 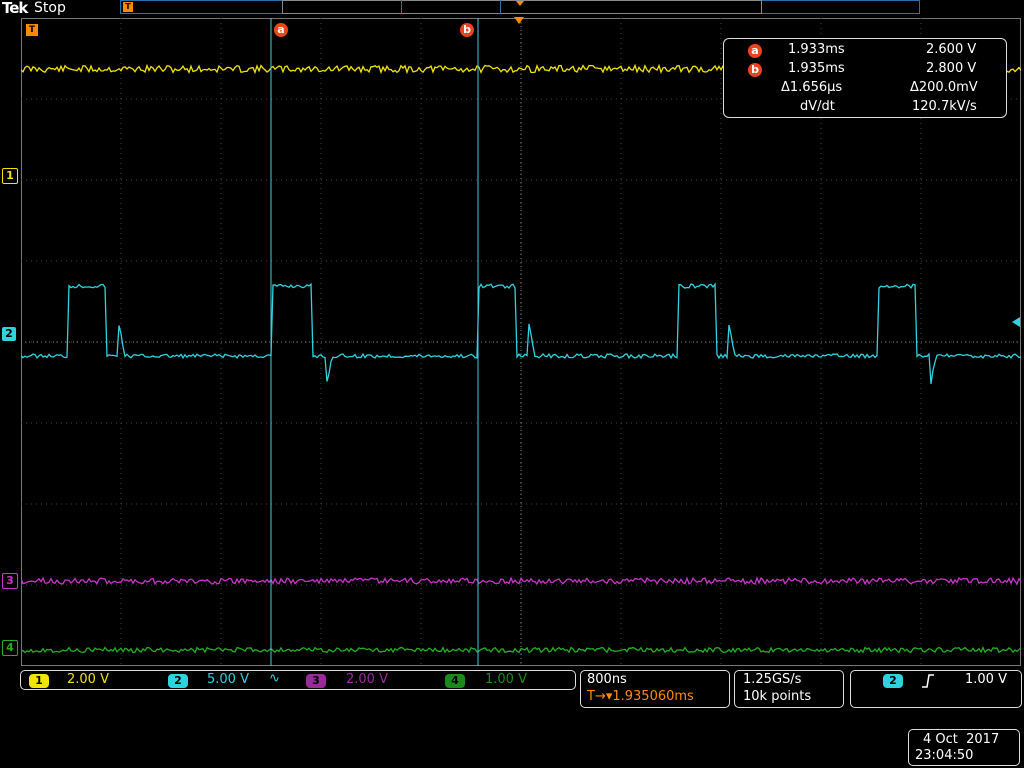 What do you see at coordinates (951, 68) in the screenshot?
I see `cursor-b-value: 2.800 V` at bounding box center [951, 68].